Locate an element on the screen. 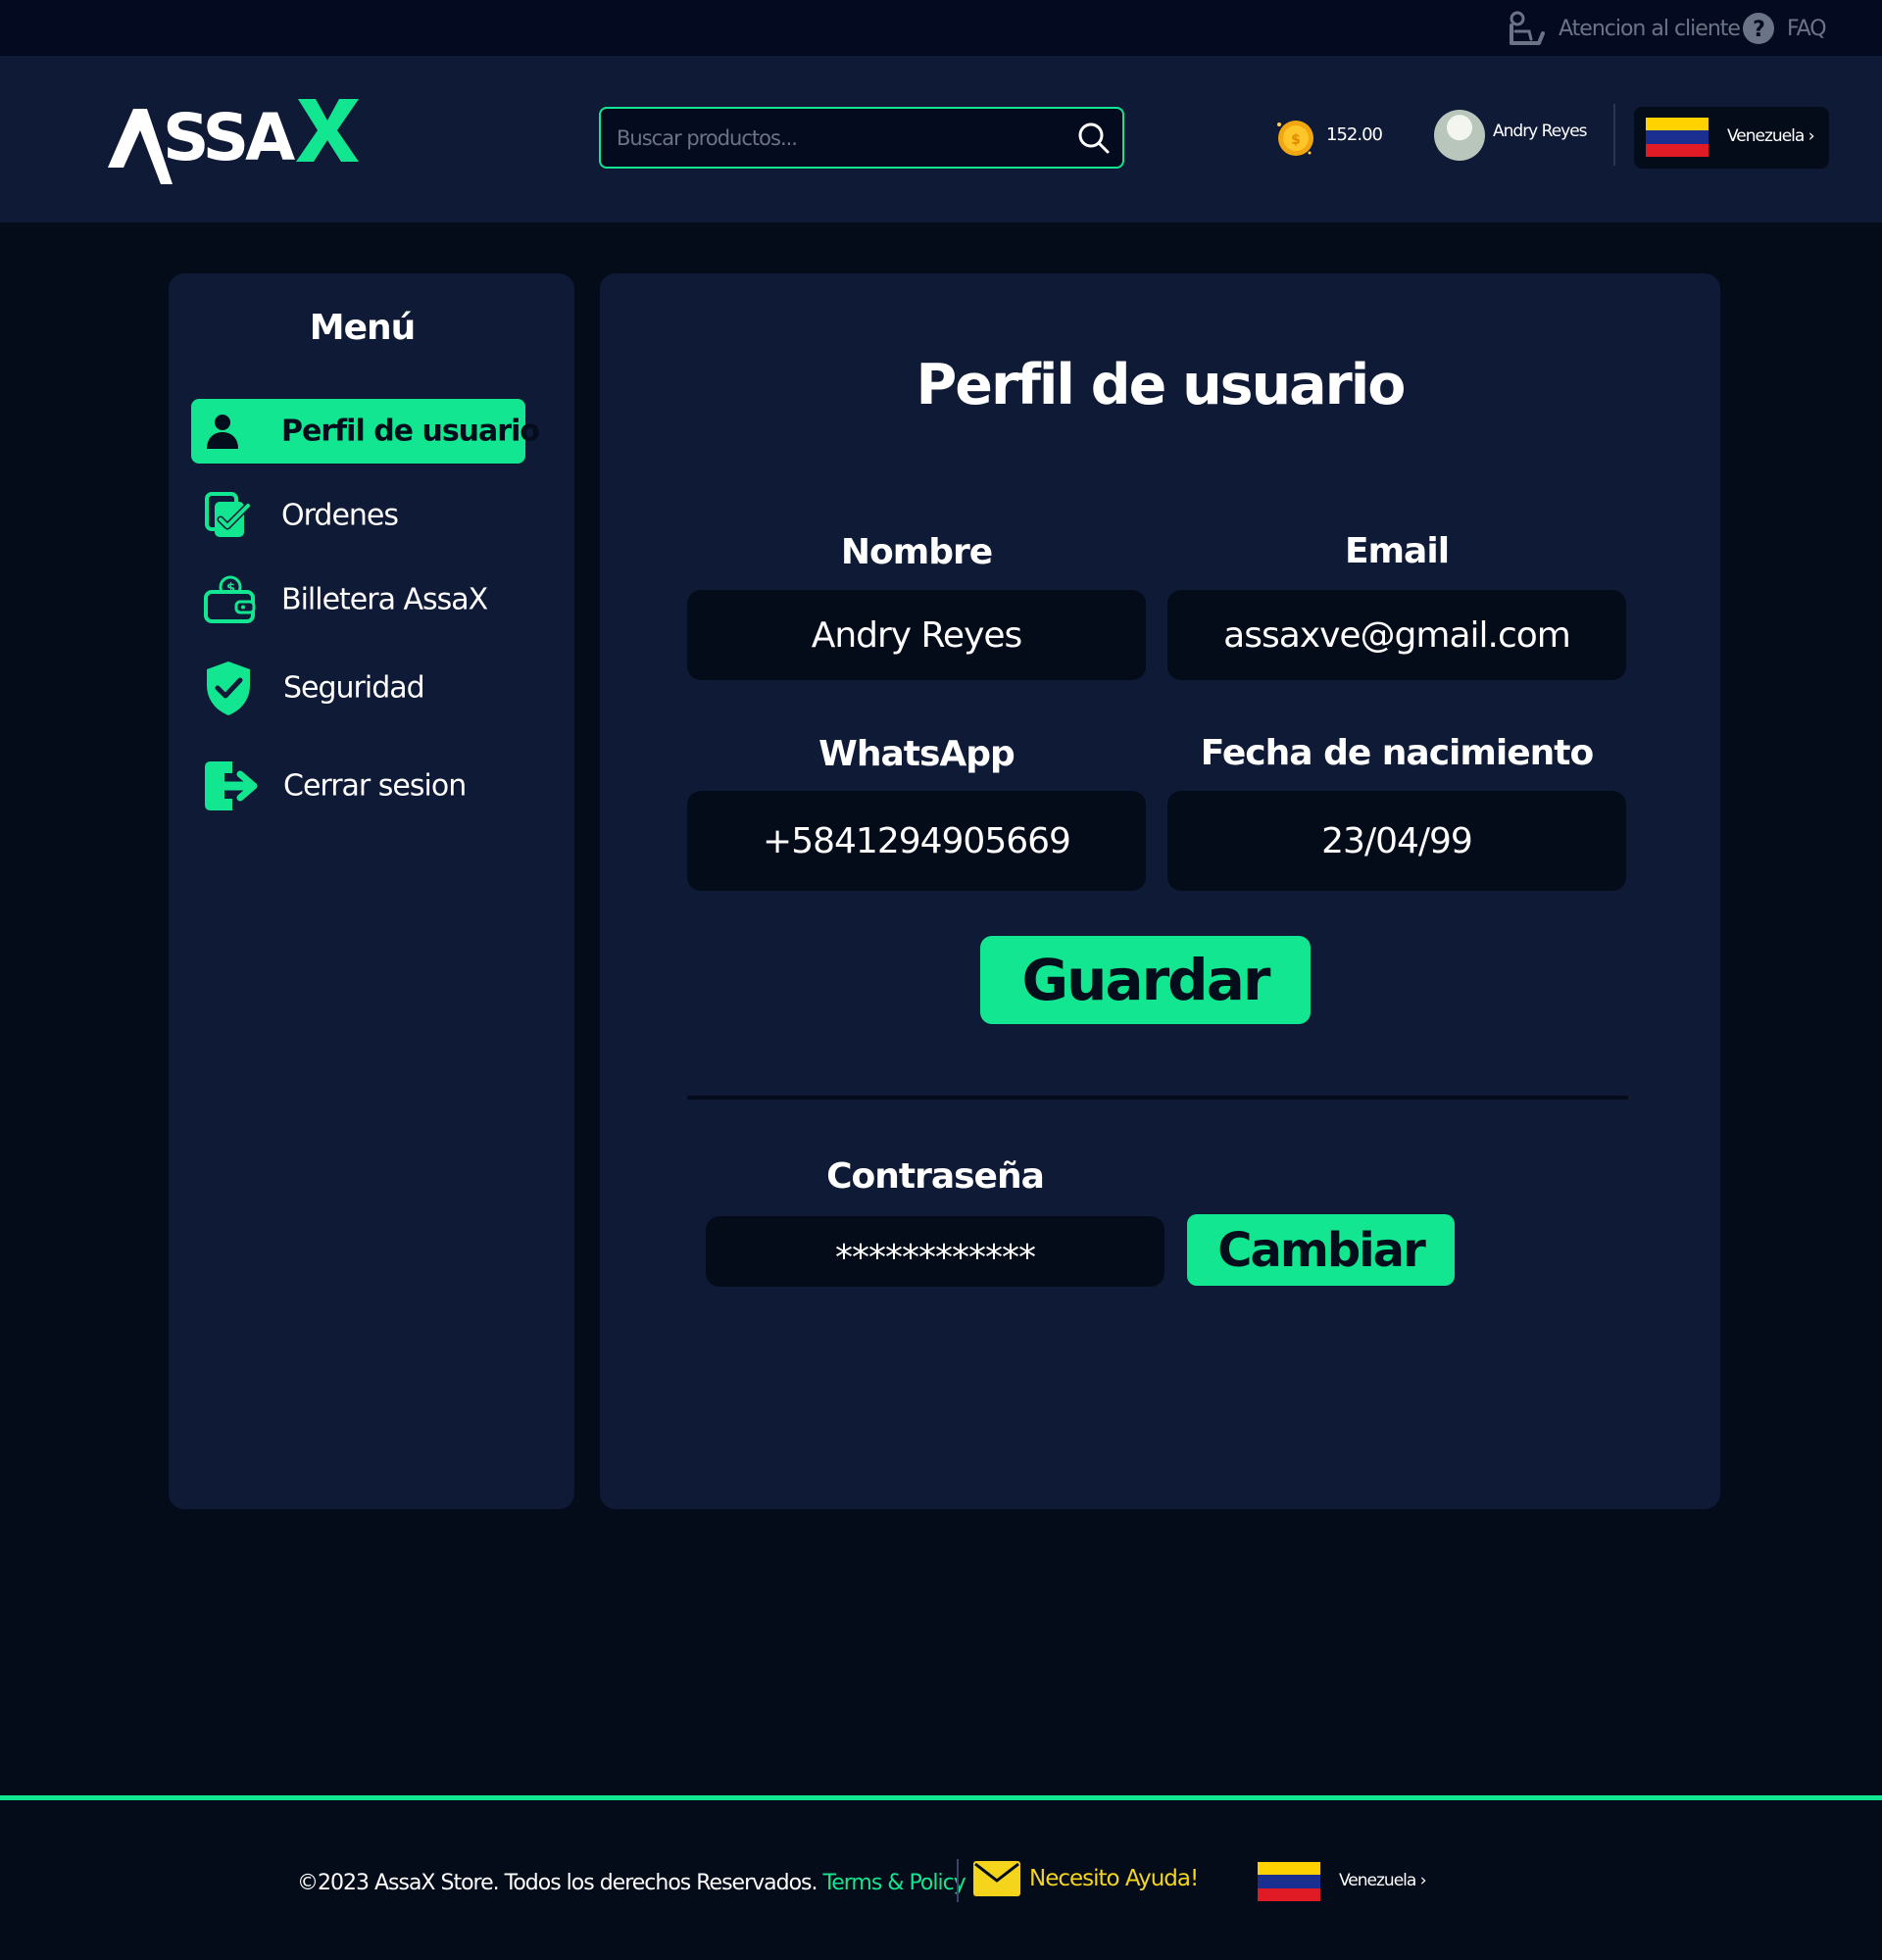 This screenshot has height=1960, width=1882. top-utility-bar: Atencion al cliente ? FAQ is located at coordinates (941, 28).